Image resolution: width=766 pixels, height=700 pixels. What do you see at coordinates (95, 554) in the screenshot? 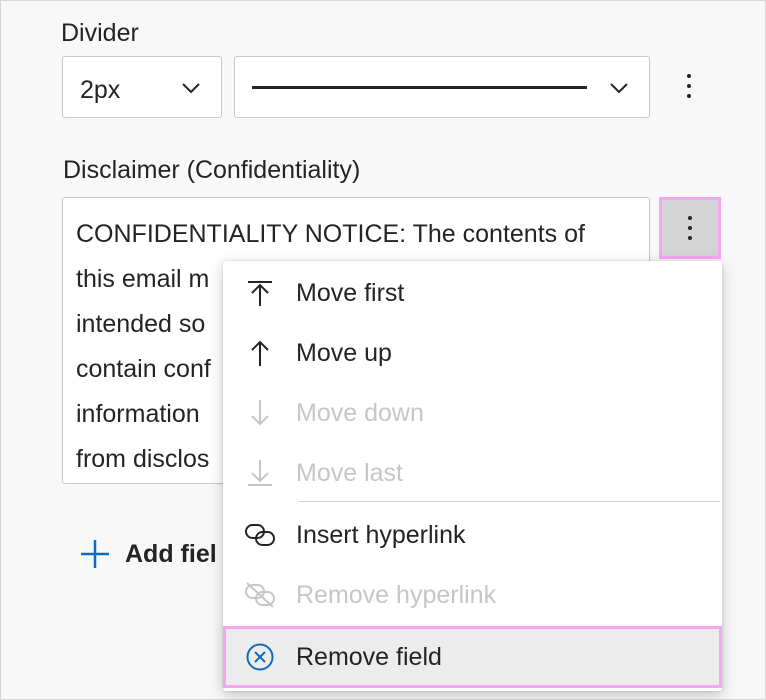
I see `add-icon` at bounding box center [95, 554].